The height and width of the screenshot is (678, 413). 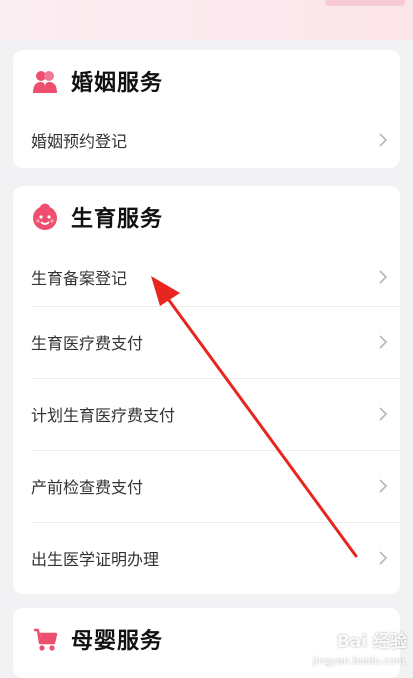 I want to click on stroller-icon, so click(x=46, y=639).